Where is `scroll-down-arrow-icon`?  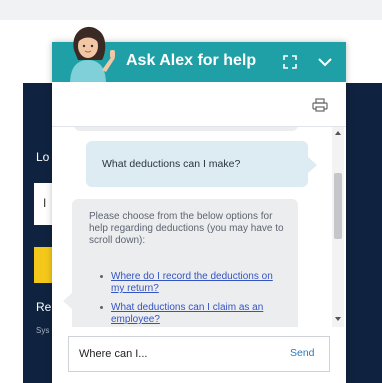 scroll-down-arrow-icon is located at coordinates (338, 319).